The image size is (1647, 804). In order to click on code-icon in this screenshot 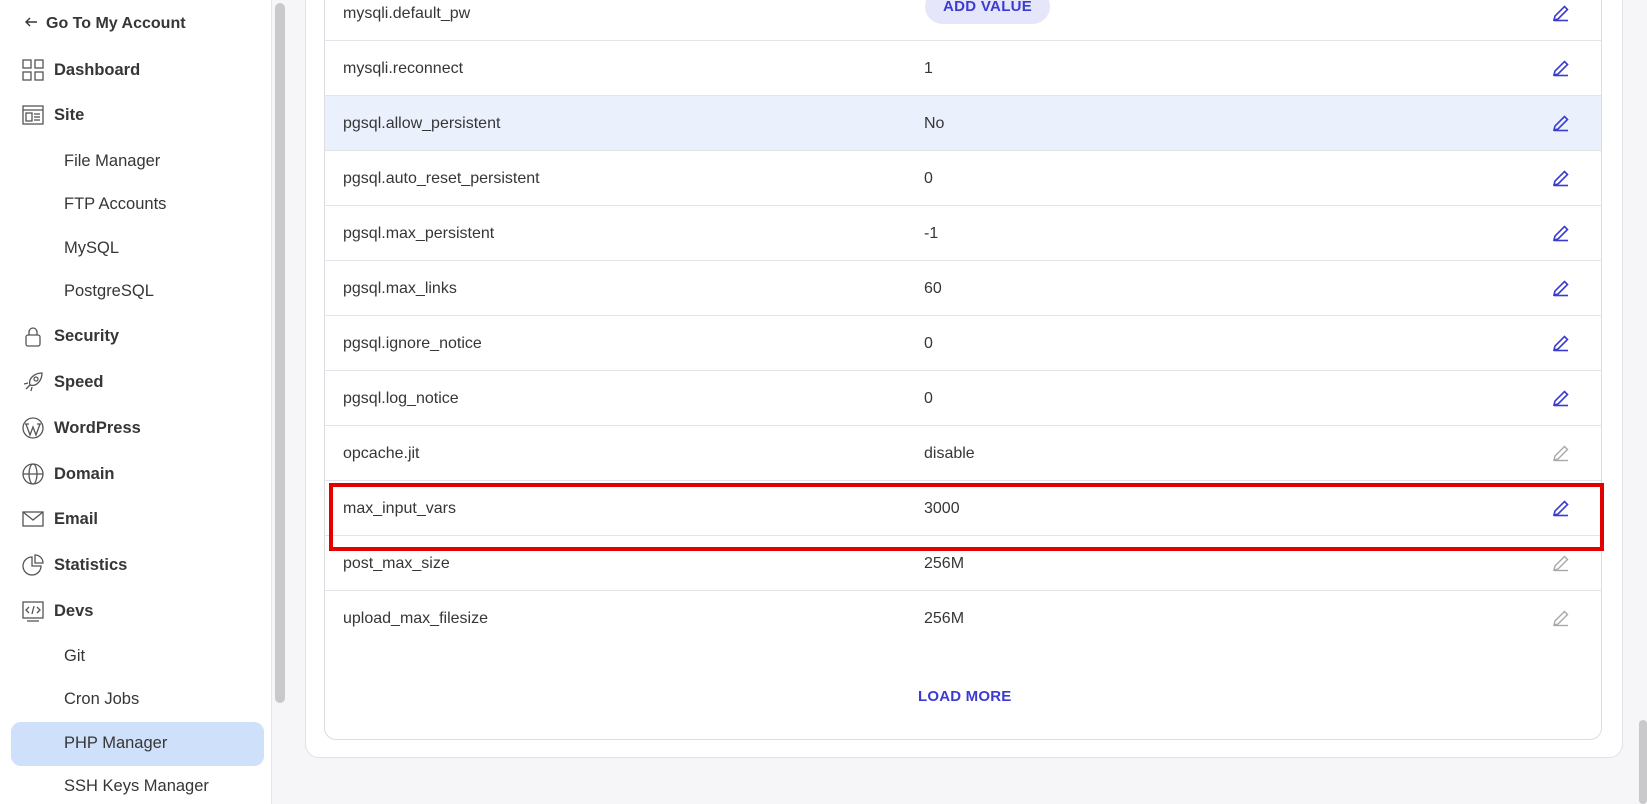, I will do `click(33, 611)`.